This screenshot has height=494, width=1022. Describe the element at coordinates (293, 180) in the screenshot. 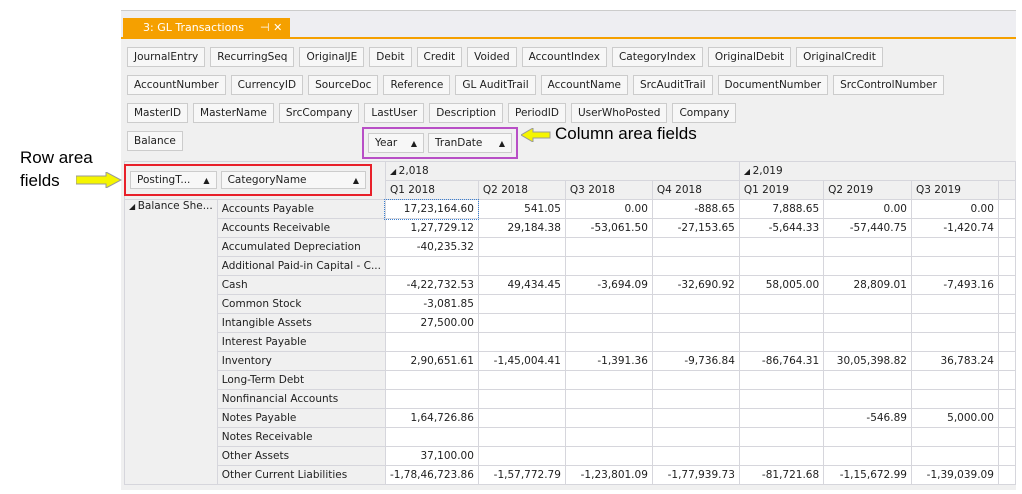

I see `field-button: CategoryName ▲` at that location.